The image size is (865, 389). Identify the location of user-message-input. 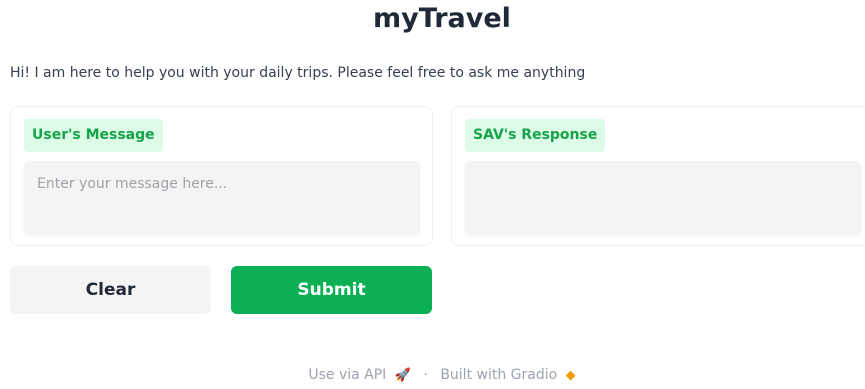
(222, 198).